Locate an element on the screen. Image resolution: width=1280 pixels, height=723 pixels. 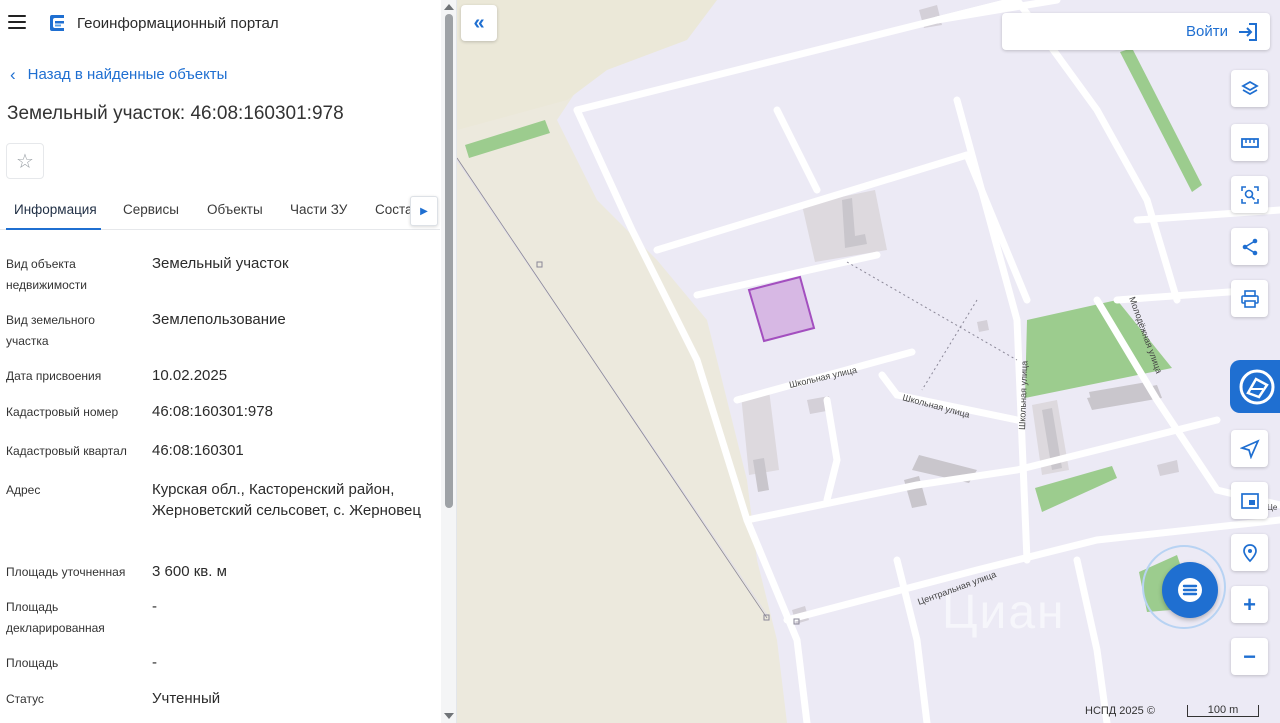
share-button is located at coordinates (1249, 246).